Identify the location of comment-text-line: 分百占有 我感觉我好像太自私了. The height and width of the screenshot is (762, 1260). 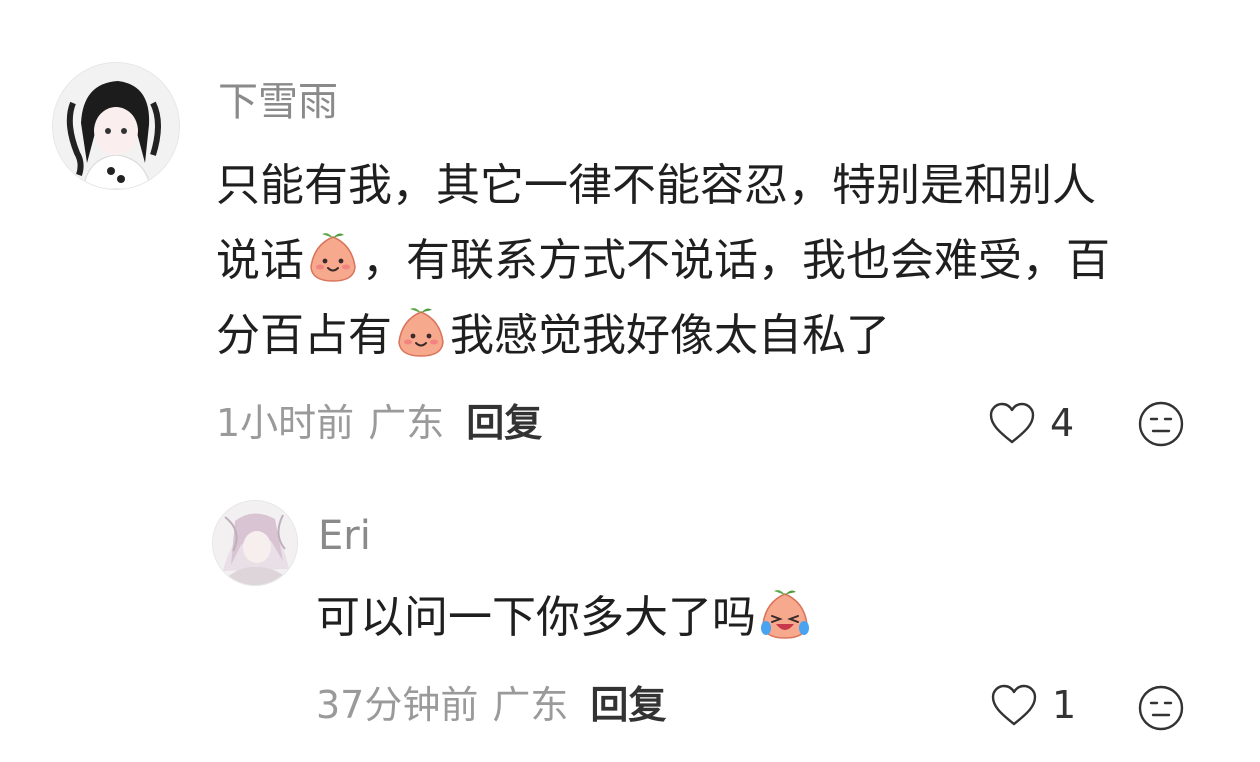
(721, 335).